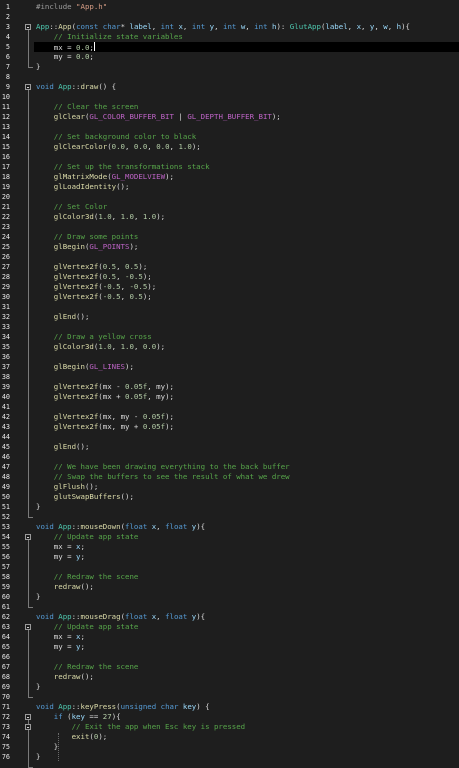  Describe the element at coordinates (229, 657) in the screenshot. I see `code-line: 66` at that location.